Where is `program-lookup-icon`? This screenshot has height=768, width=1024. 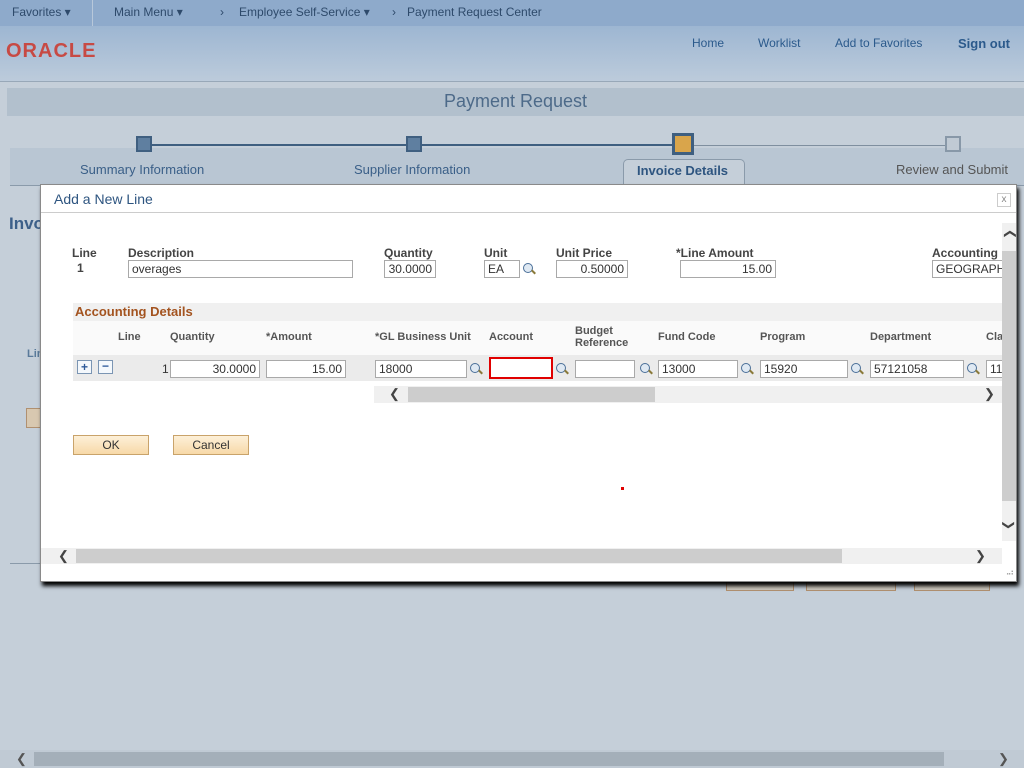 program-lookup-icon is located at coordinates (857, 369).